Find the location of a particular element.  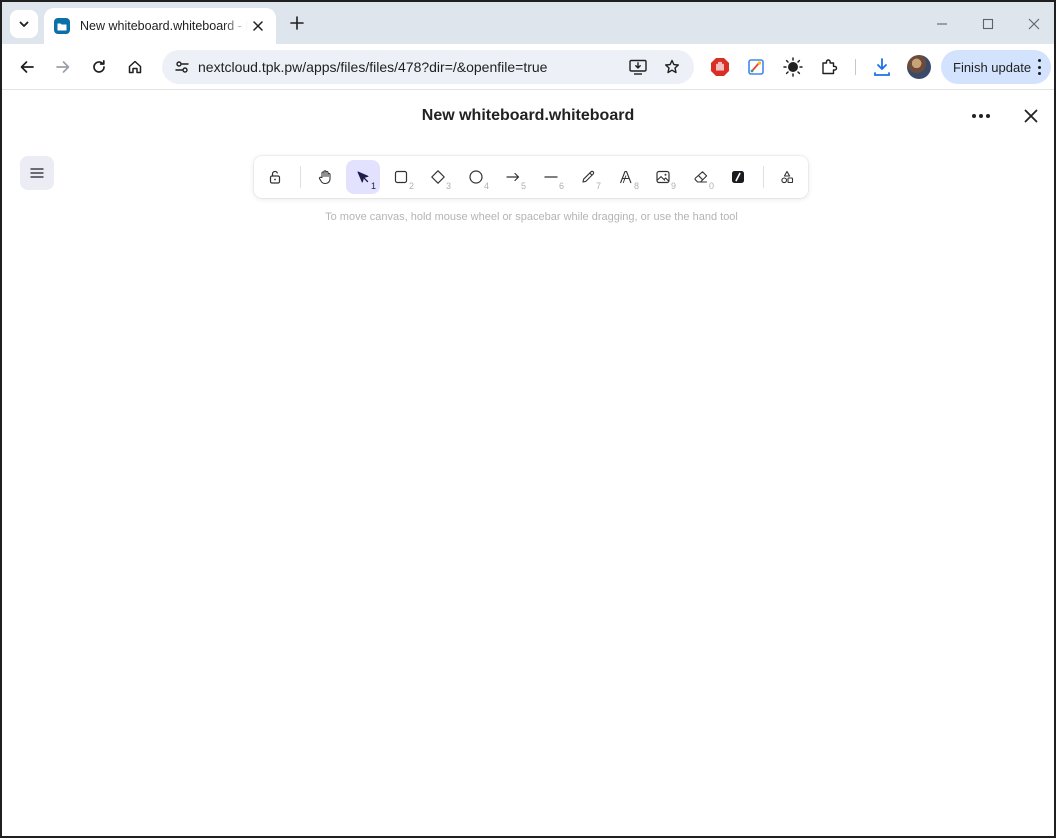

tab-search-button is located at coordinates (24, 24).